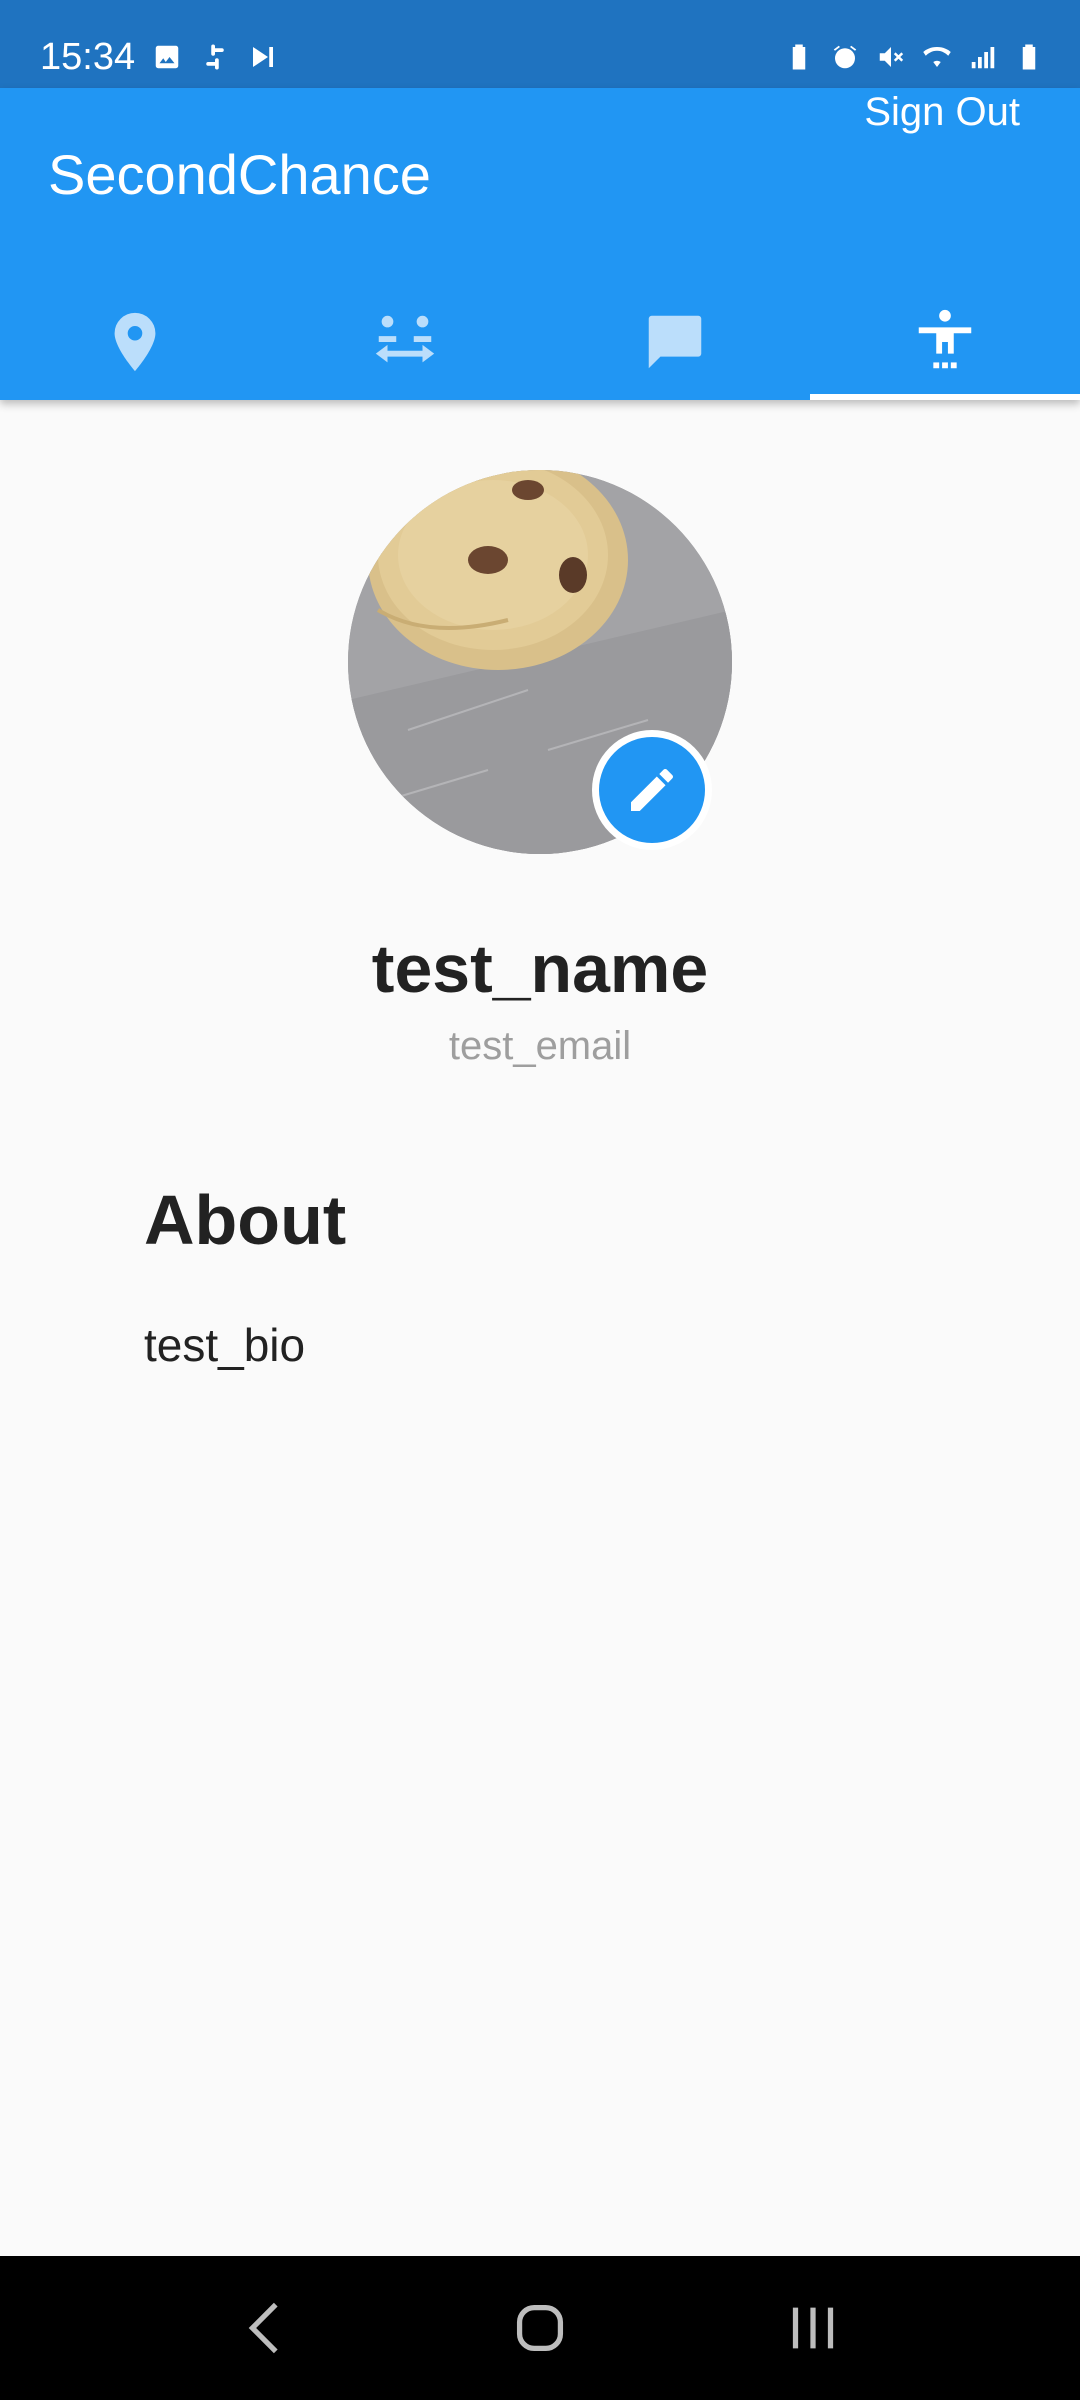 The width and height of the screenshot is (1080, 2400). I want to click on app-title: SecondChance, so click(239, 174).